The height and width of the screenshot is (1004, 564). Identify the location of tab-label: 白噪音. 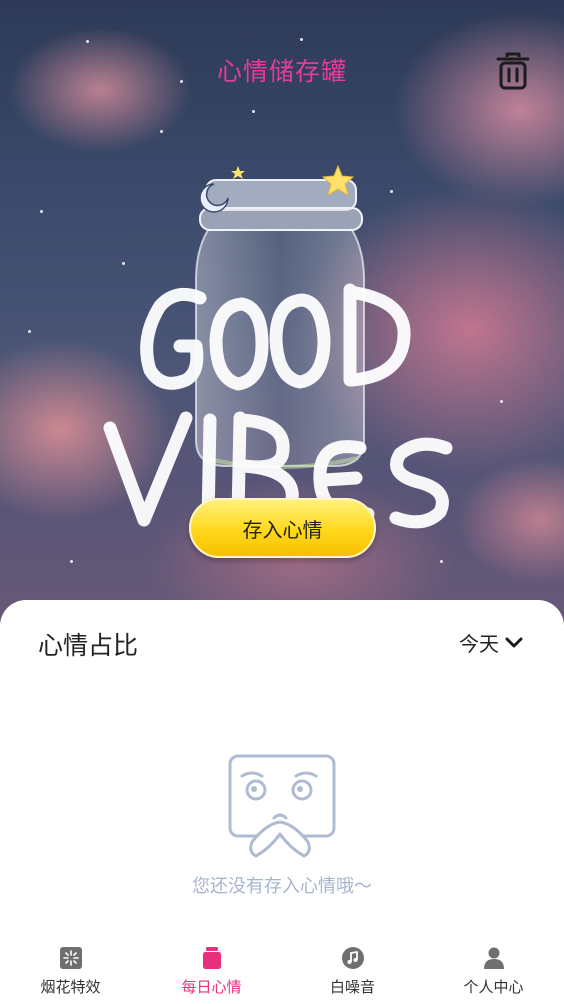
(352, 987).